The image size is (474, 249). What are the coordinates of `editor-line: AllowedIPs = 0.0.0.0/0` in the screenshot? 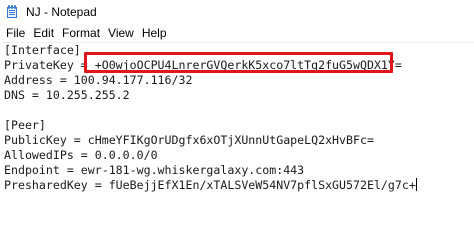 It's located at (81, 155).